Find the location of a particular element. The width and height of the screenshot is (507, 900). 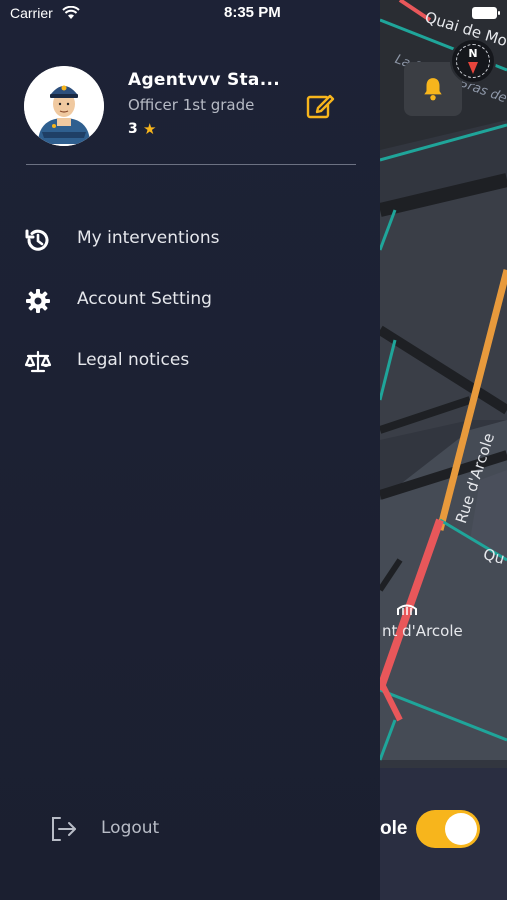

bridge-icon is located at coordinates (407, 609).